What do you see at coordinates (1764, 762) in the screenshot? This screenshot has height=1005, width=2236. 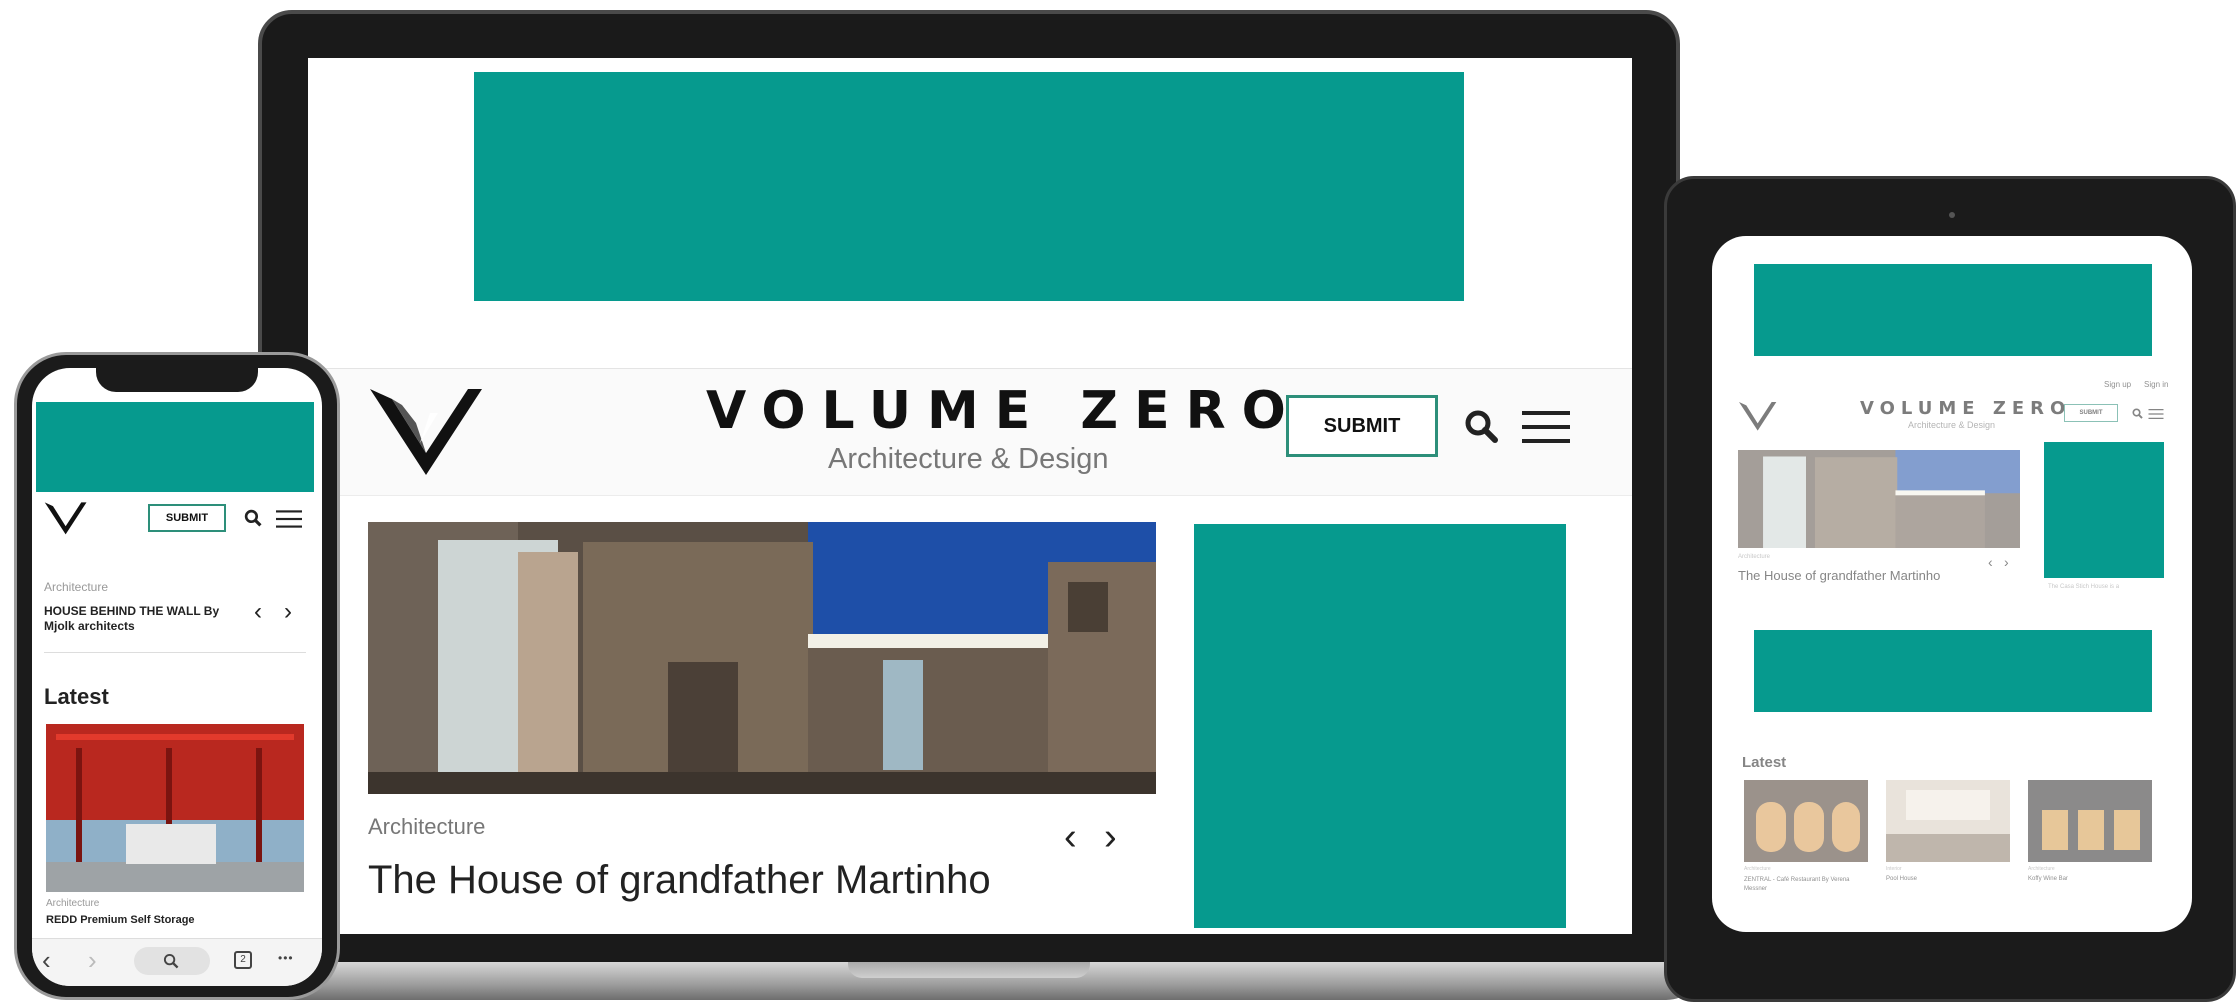 I see `tablet-latest-heading: Latest` at bounding box center [1764, 762].